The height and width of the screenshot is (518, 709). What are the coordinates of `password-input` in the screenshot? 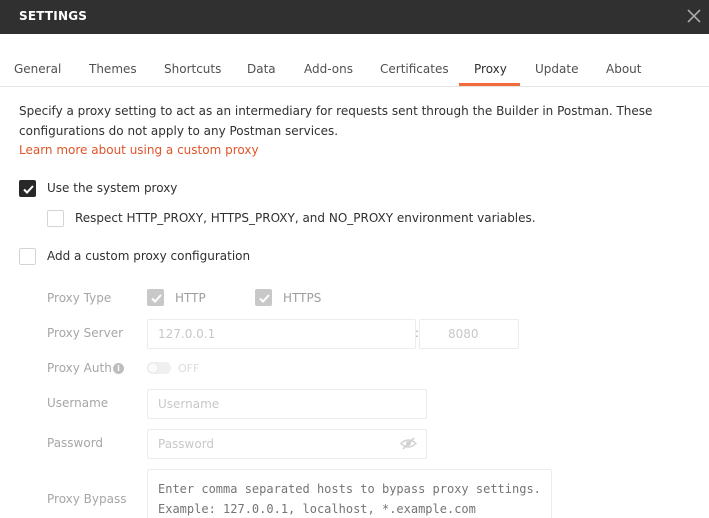 It's located at (287, 444).